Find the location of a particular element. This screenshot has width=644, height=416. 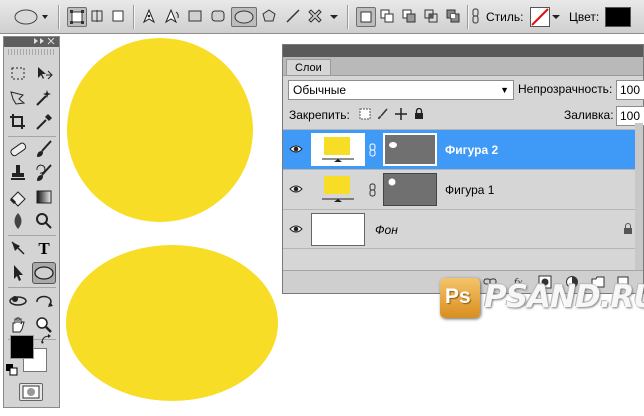

ps-logo-text: Ps is located at coordinates (458, 296).